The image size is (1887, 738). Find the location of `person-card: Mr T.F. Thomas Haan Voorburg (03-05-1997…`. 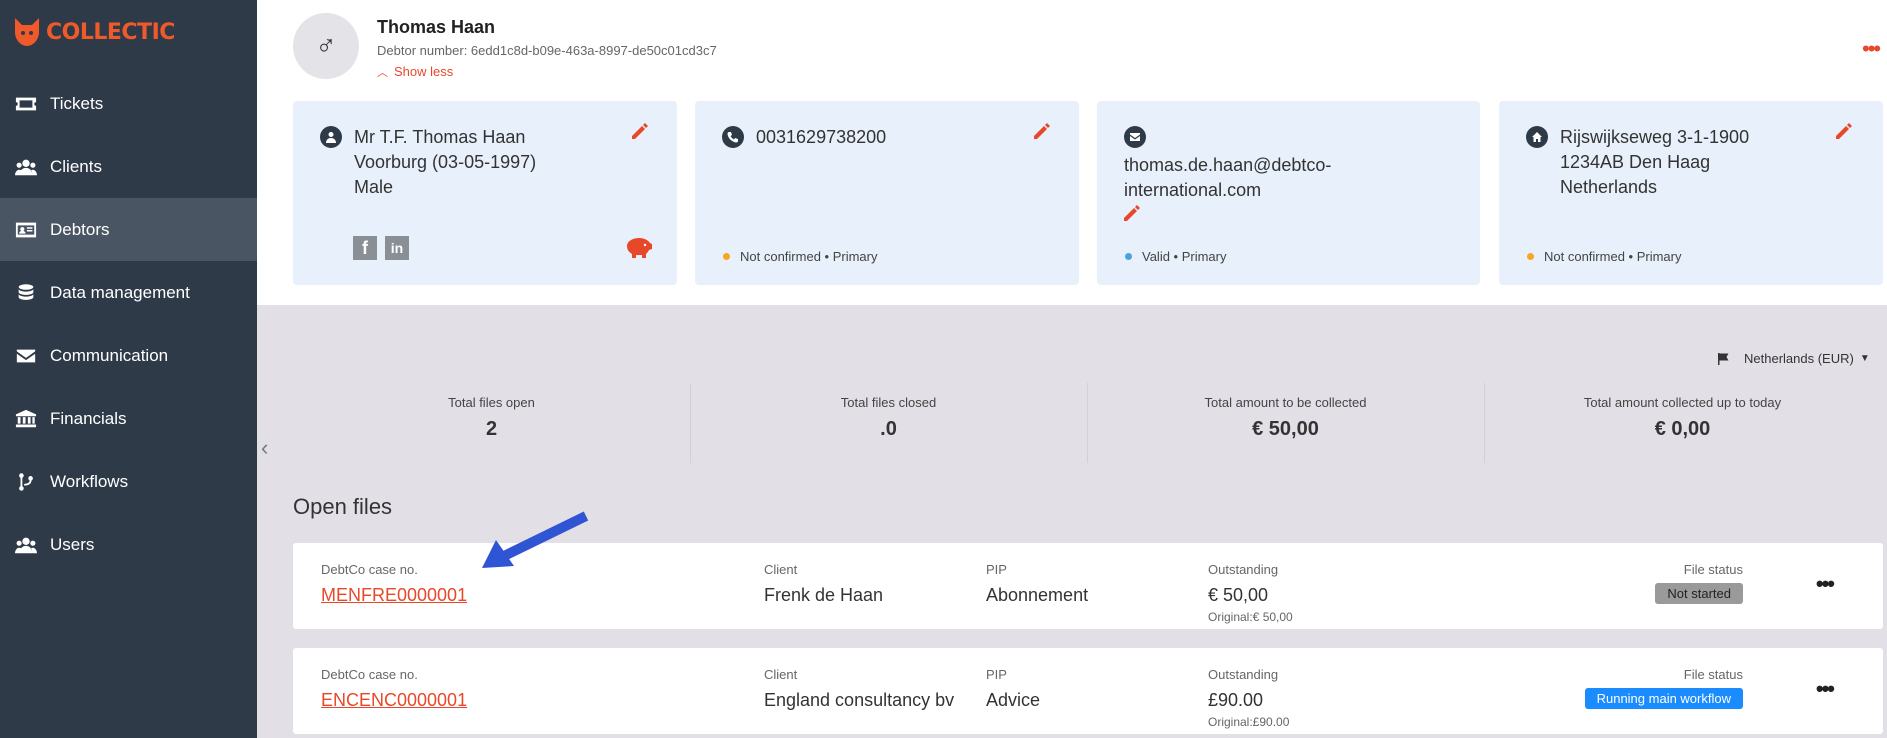

person-card: Mr T.F. Thomas Haan Voorburg (03-05-1997… is located at coordinates (485, 193).